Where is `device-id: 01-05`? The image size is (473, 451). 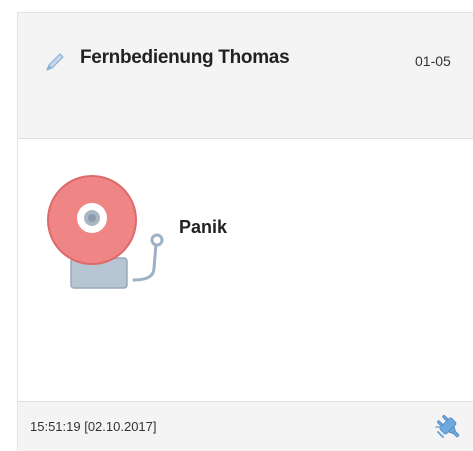 device-id: 01-05 is located at coordinates (433, 61).